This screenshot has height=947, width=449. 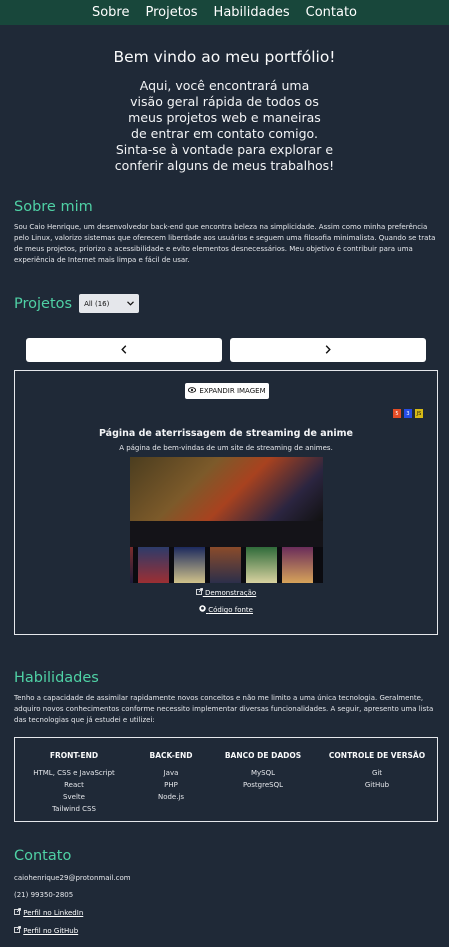 I want to click on skills-title: Habilidades, so click(x=56, y=678).